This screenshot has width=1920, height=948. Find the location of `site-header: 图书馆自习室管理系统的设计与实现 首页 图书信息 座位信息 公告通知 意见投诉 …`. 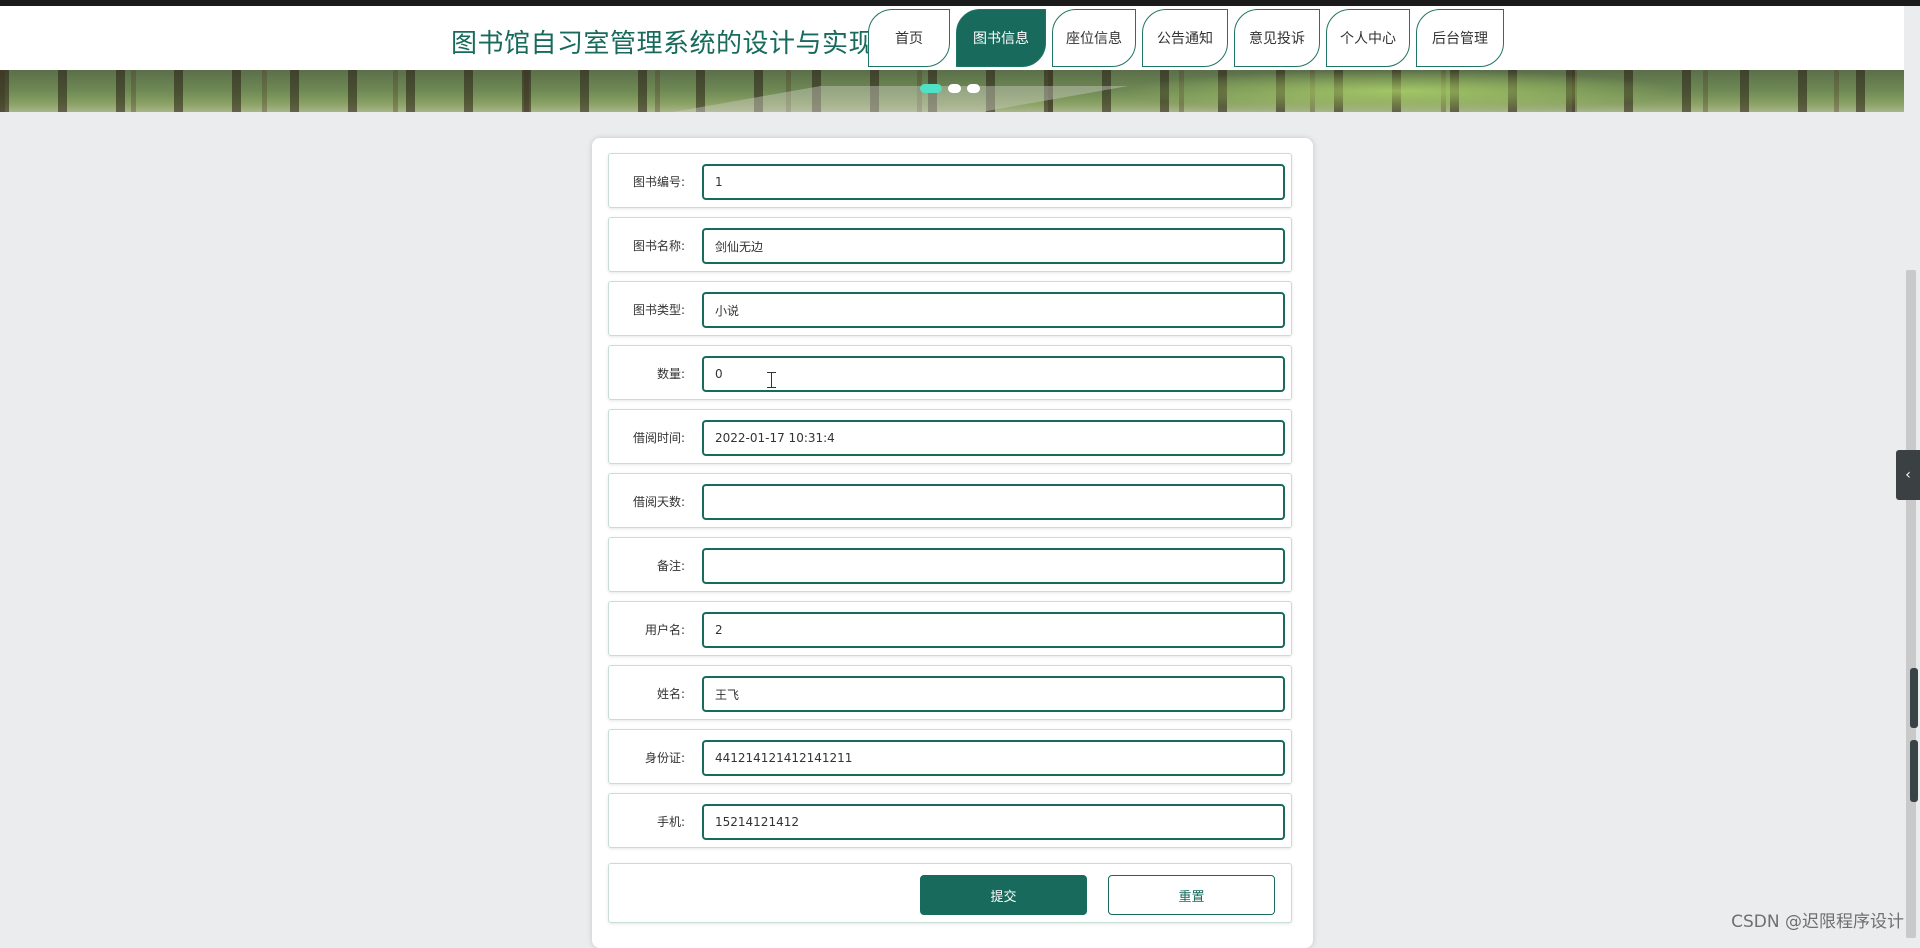

site-header: 图书馆自习室管理系统的设计与实现 首页 图书信息 座位信息 公告通知 意见投诉 … is located at coordinates (952, 38).